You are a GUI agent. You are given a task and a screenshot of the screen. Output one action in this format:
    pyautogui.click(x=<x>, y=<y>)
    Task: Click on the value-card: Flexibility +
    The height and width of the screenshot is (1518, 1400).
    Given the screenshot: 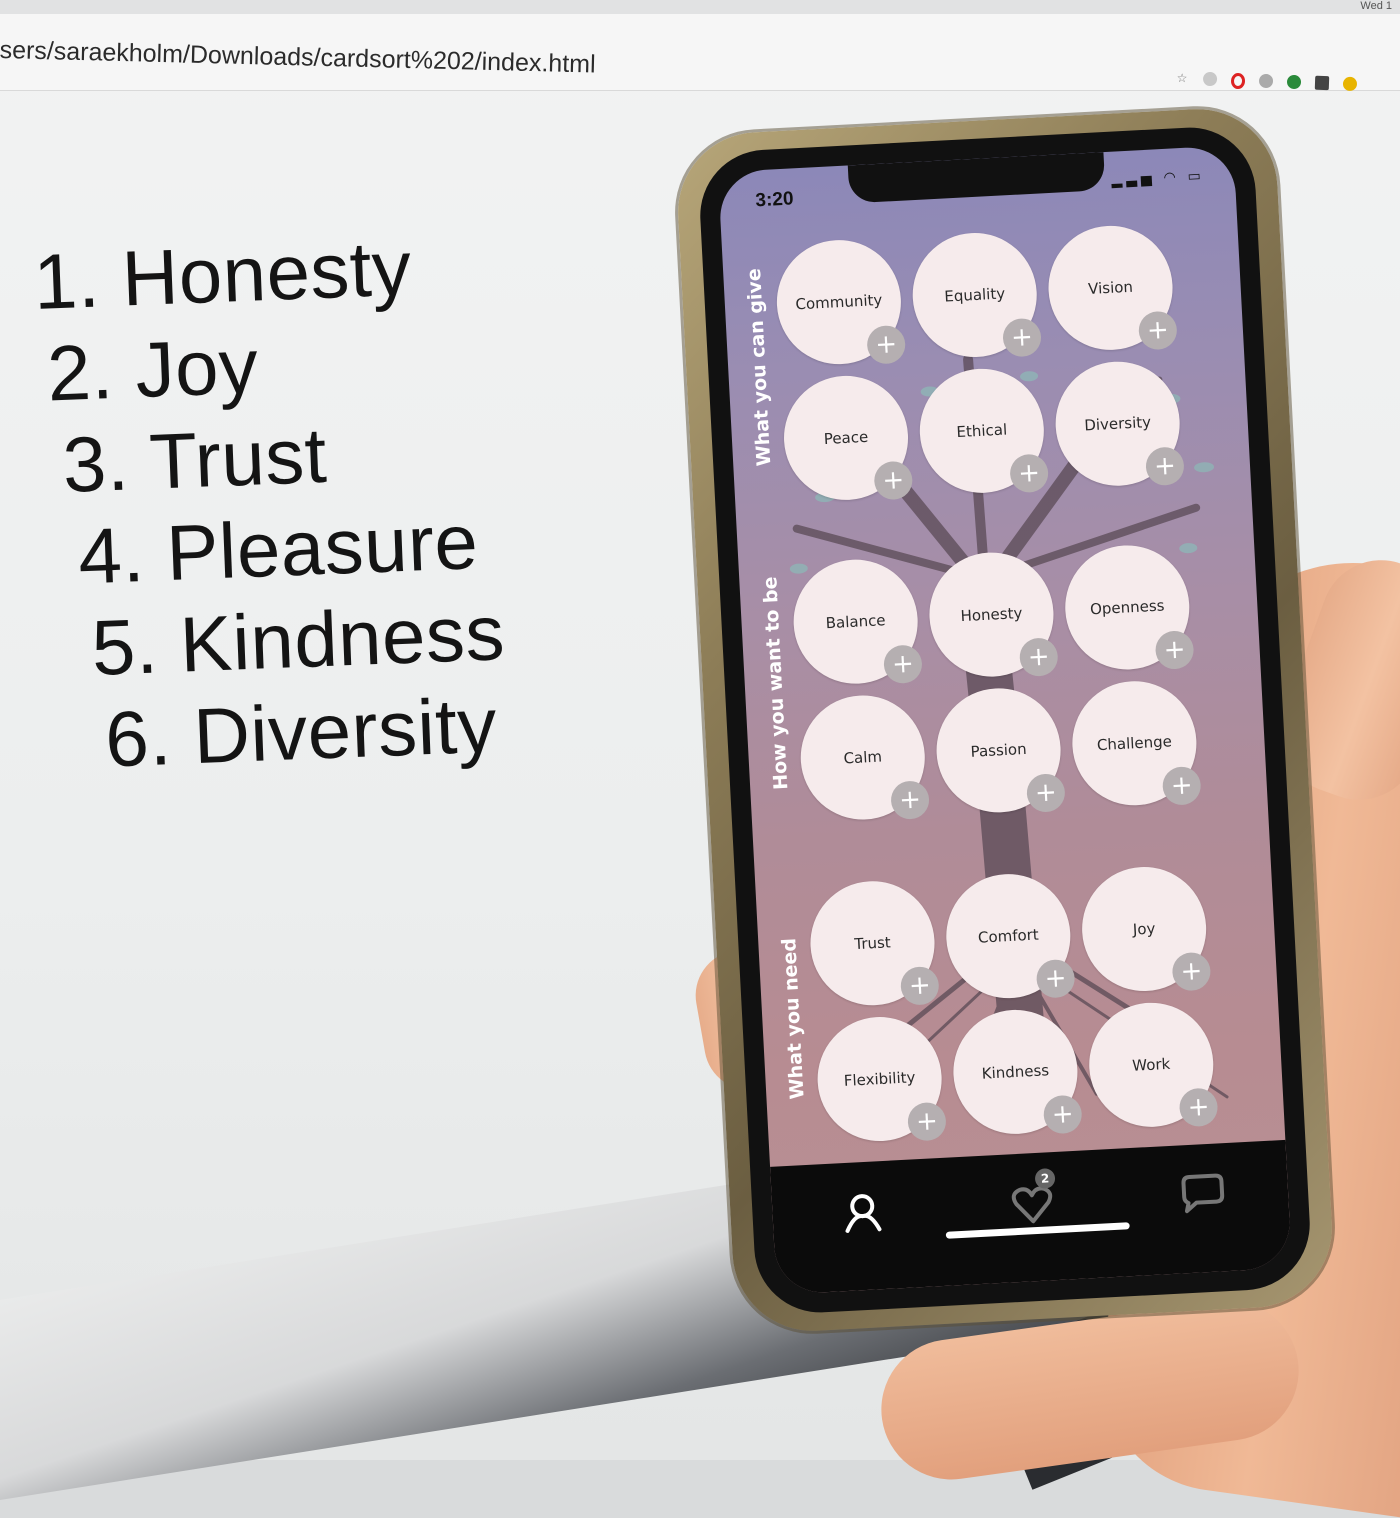 What is the action you would take?
    pyautogui.click(x=880, y=1079)
    